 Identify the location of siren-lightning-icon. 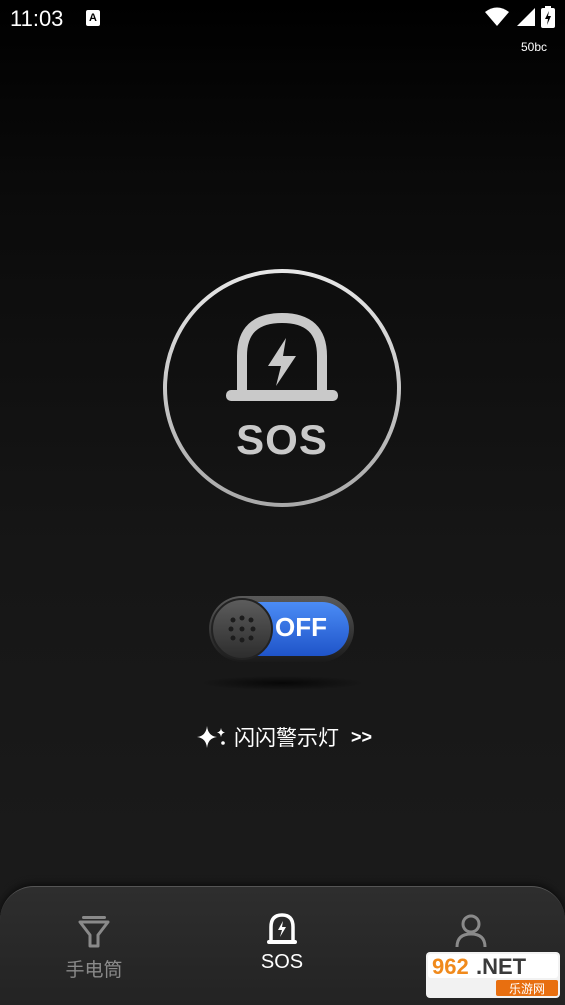
(282, 357).